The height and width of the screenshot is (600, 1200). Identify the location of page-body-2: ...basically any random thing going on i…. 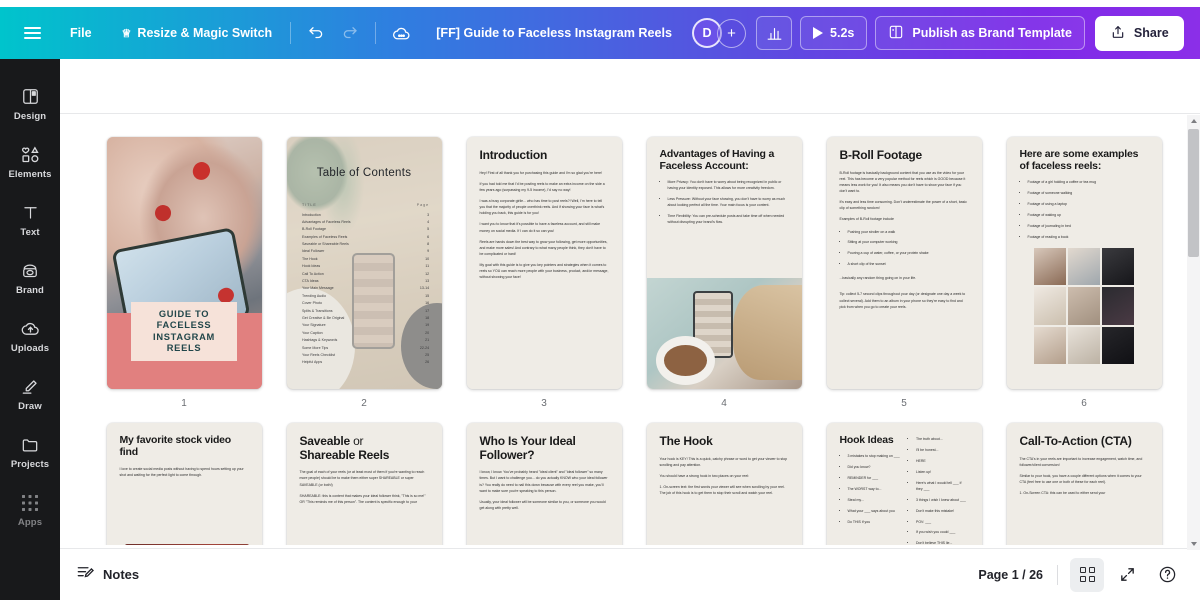
(904, 292).